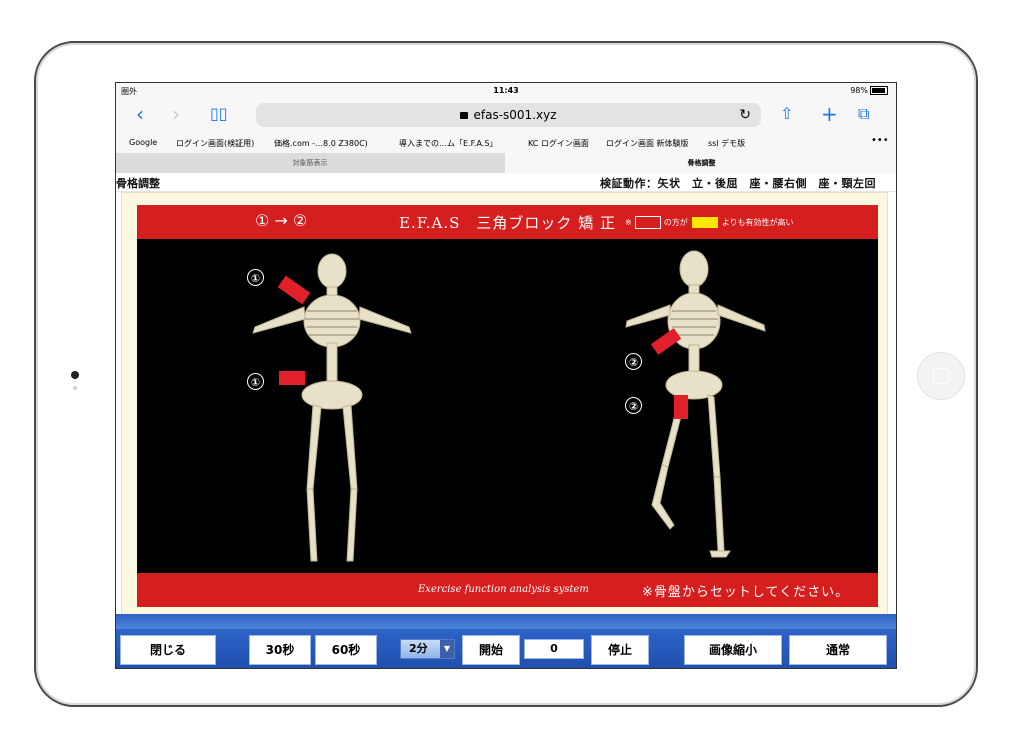 This screenshot has height=750, width=1024. What do you see at coordinates (491, 650) in the screenshot?
I see `start-button: 開始` at bounding box center [491, 650].